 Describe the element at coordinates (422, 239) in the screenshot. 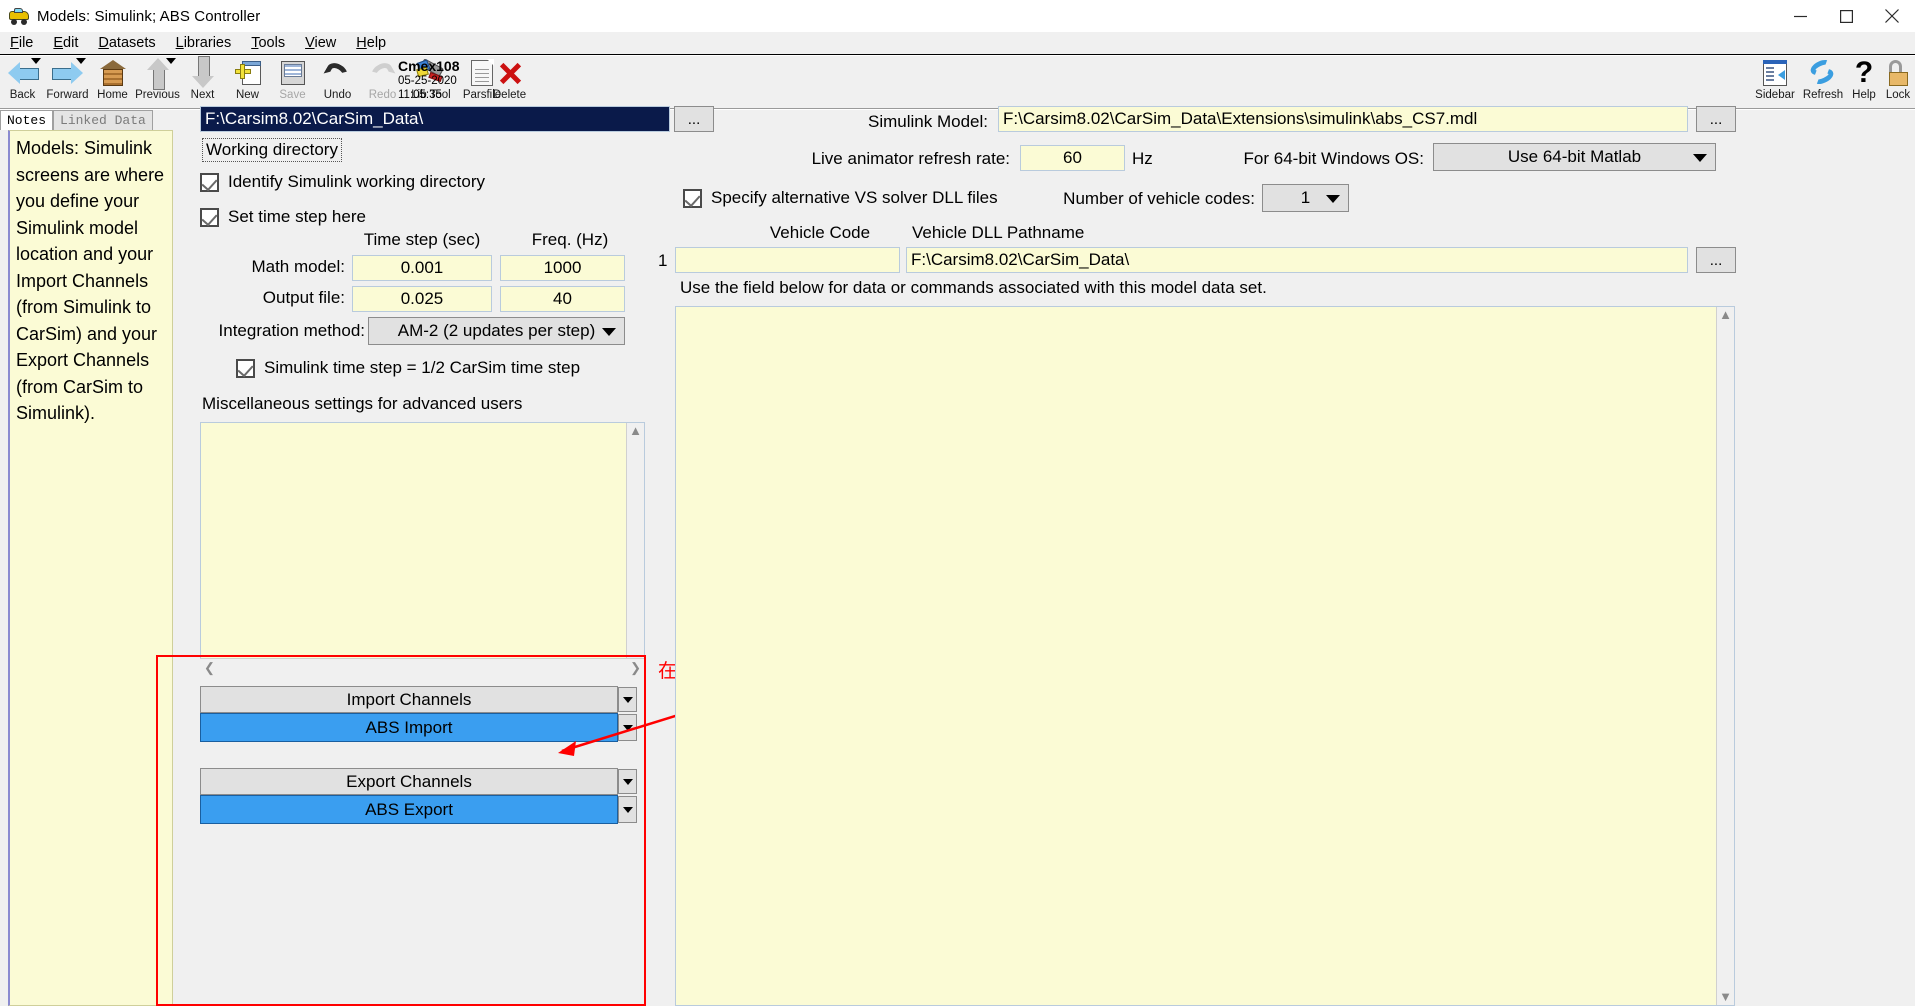

I see `time-step-column-header: Time step (sec)` at that location.